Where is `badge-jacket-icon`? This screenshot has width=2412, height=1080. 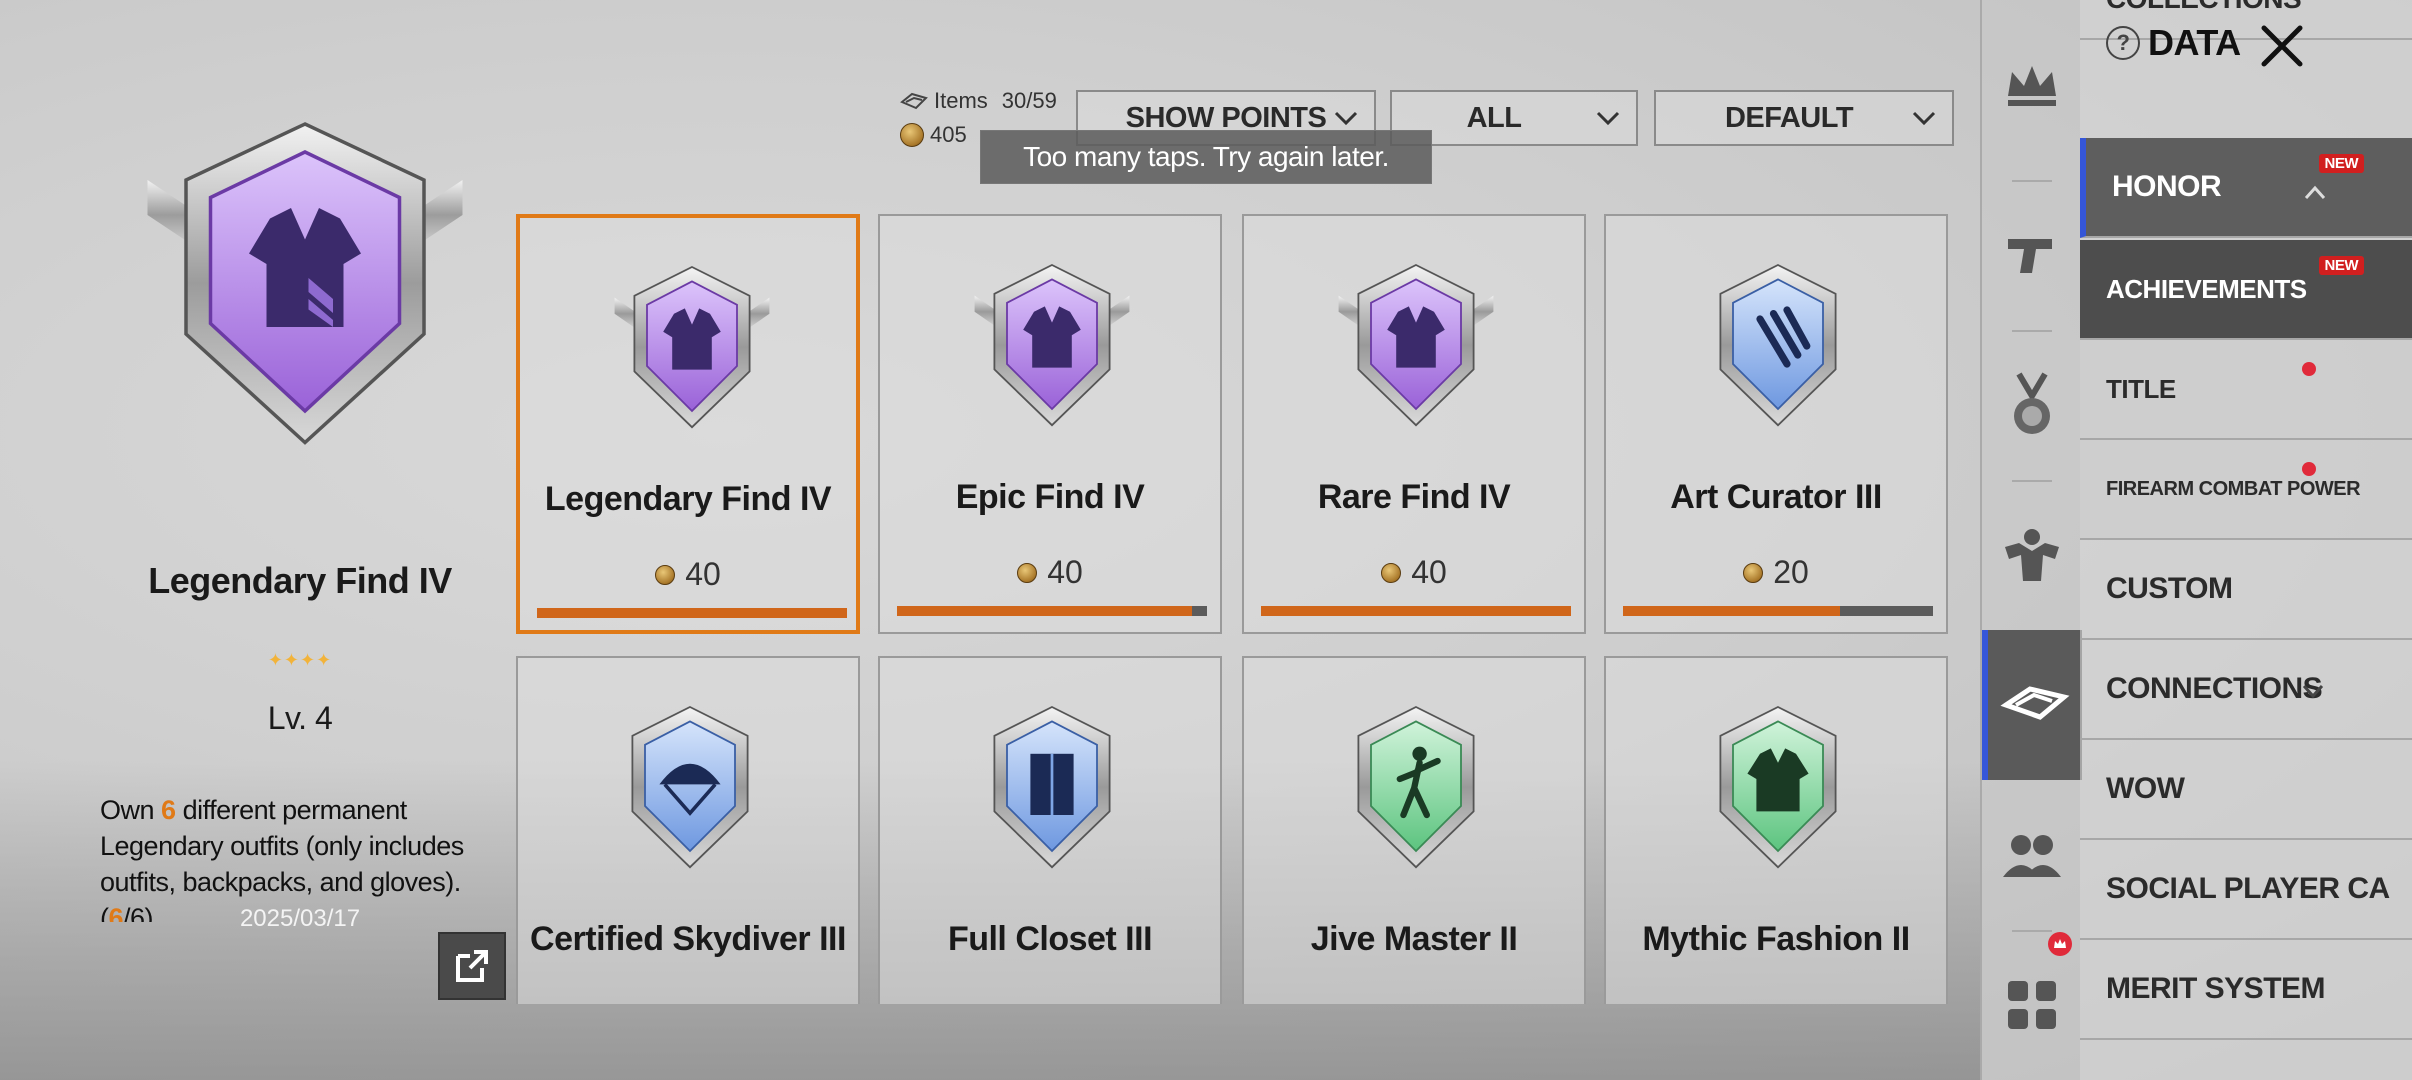 badge-jacket-icon is located at coordinates (1778, 787).